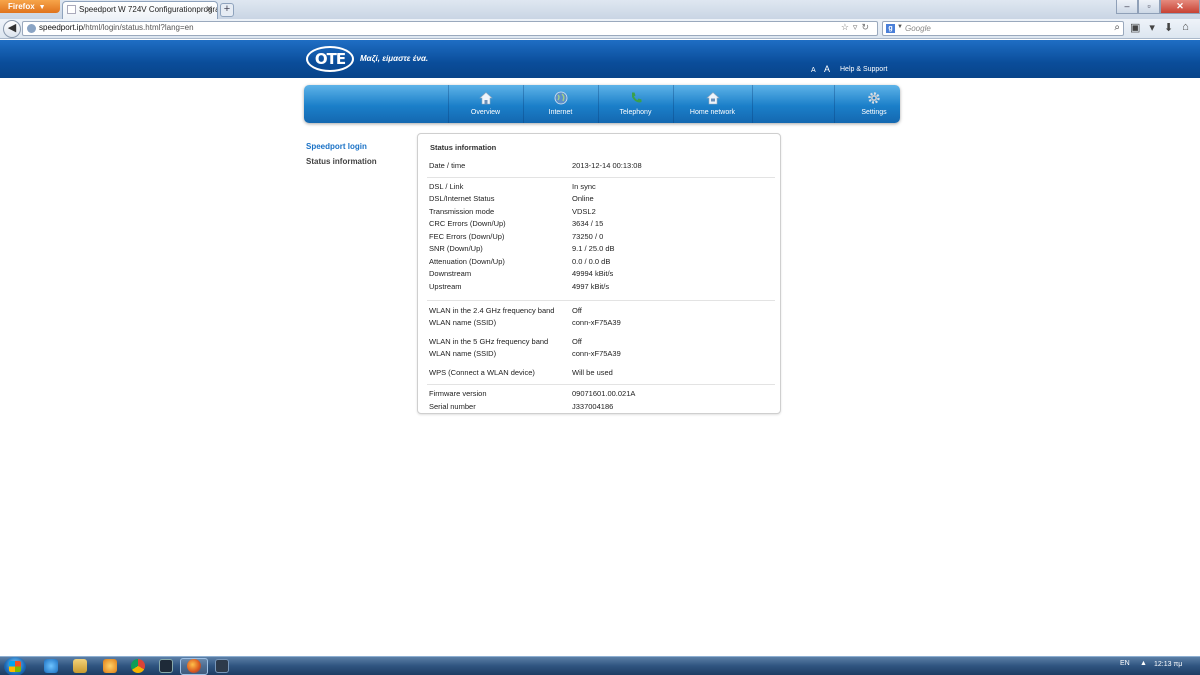 This screenshot has height=675, width=1200. I want to click on status-label: Firmware version, so click(458, 393).